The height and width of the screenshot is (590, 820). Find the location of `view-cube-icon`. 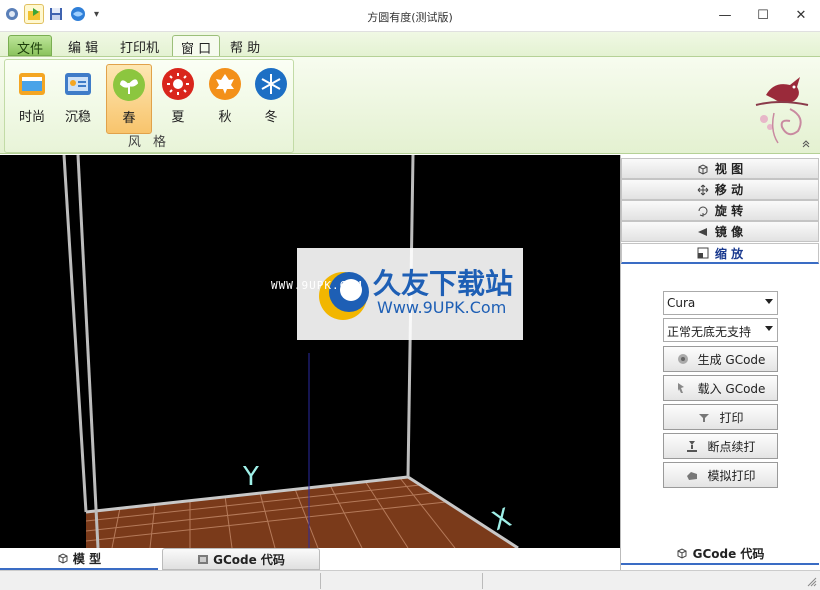

view-cube-icon is located at coordinates (703, 169).